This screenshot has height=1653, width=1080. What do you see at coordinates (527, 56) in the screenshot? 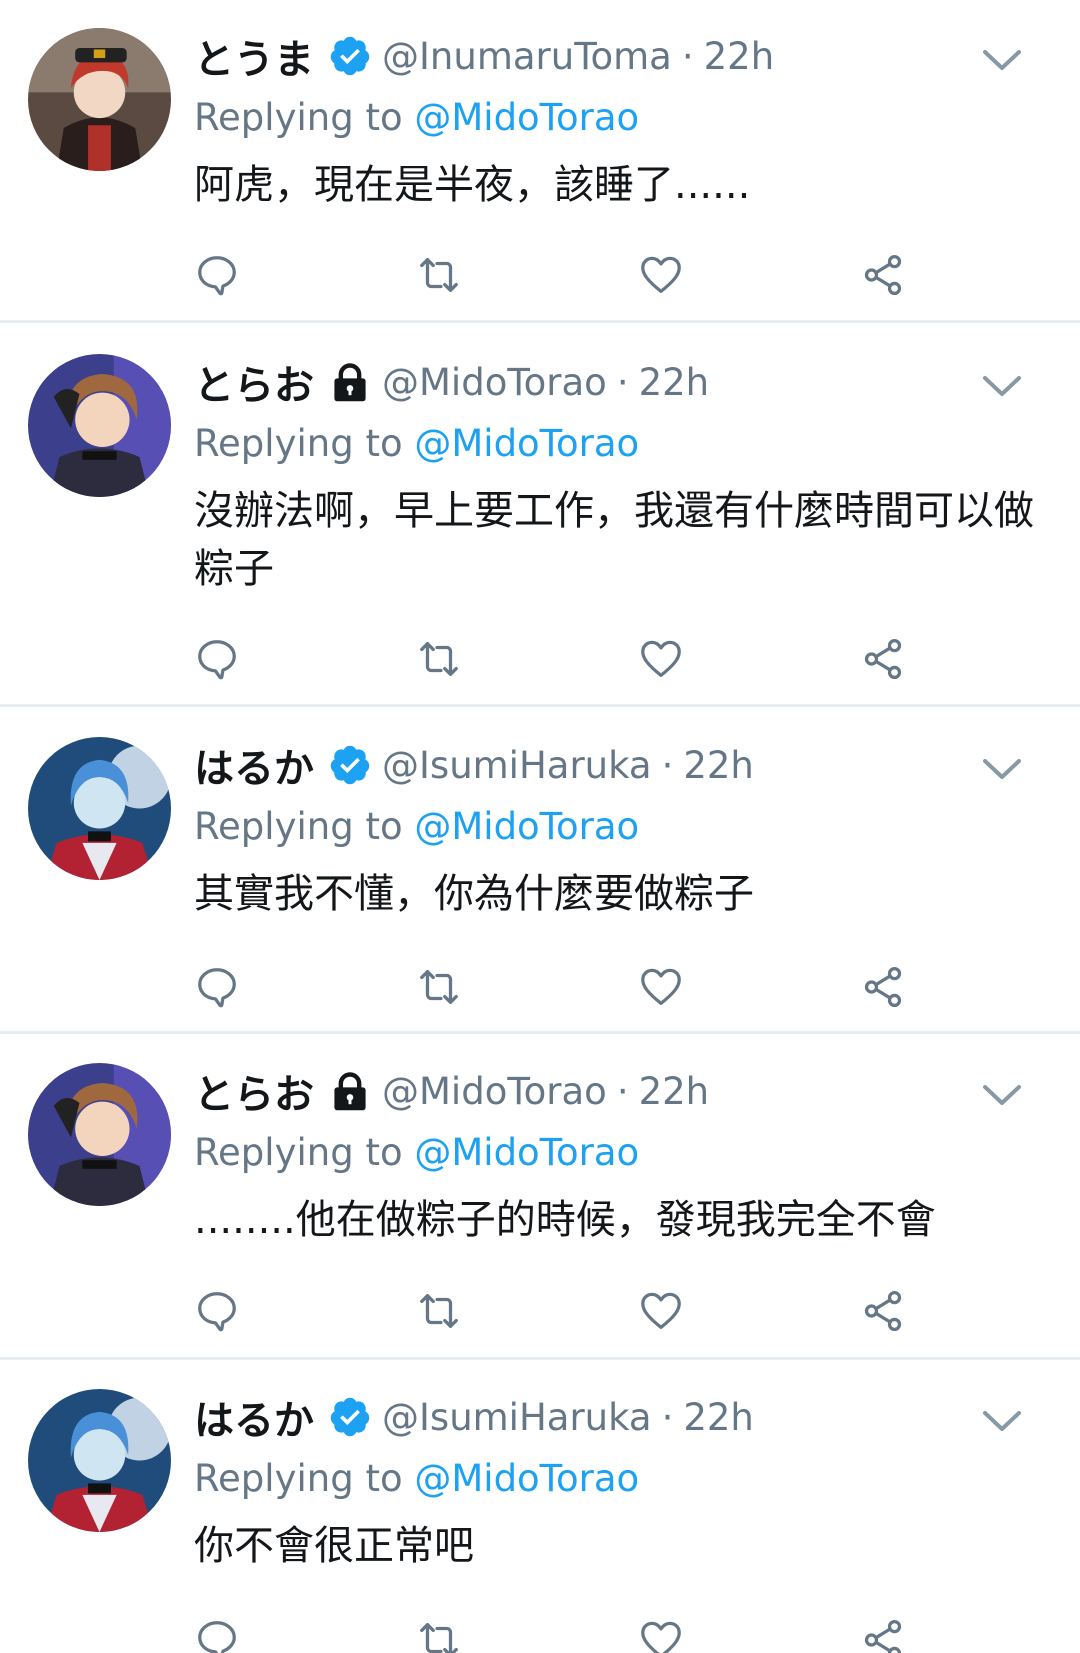
I see `handle: @InumaruToma` at bounding box center [527, 56].